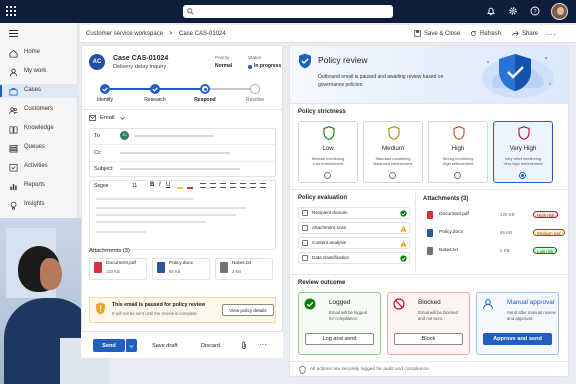 The width and height of the screenshot is (576, 384). I want to click on stage-respond, so click(205, 89).